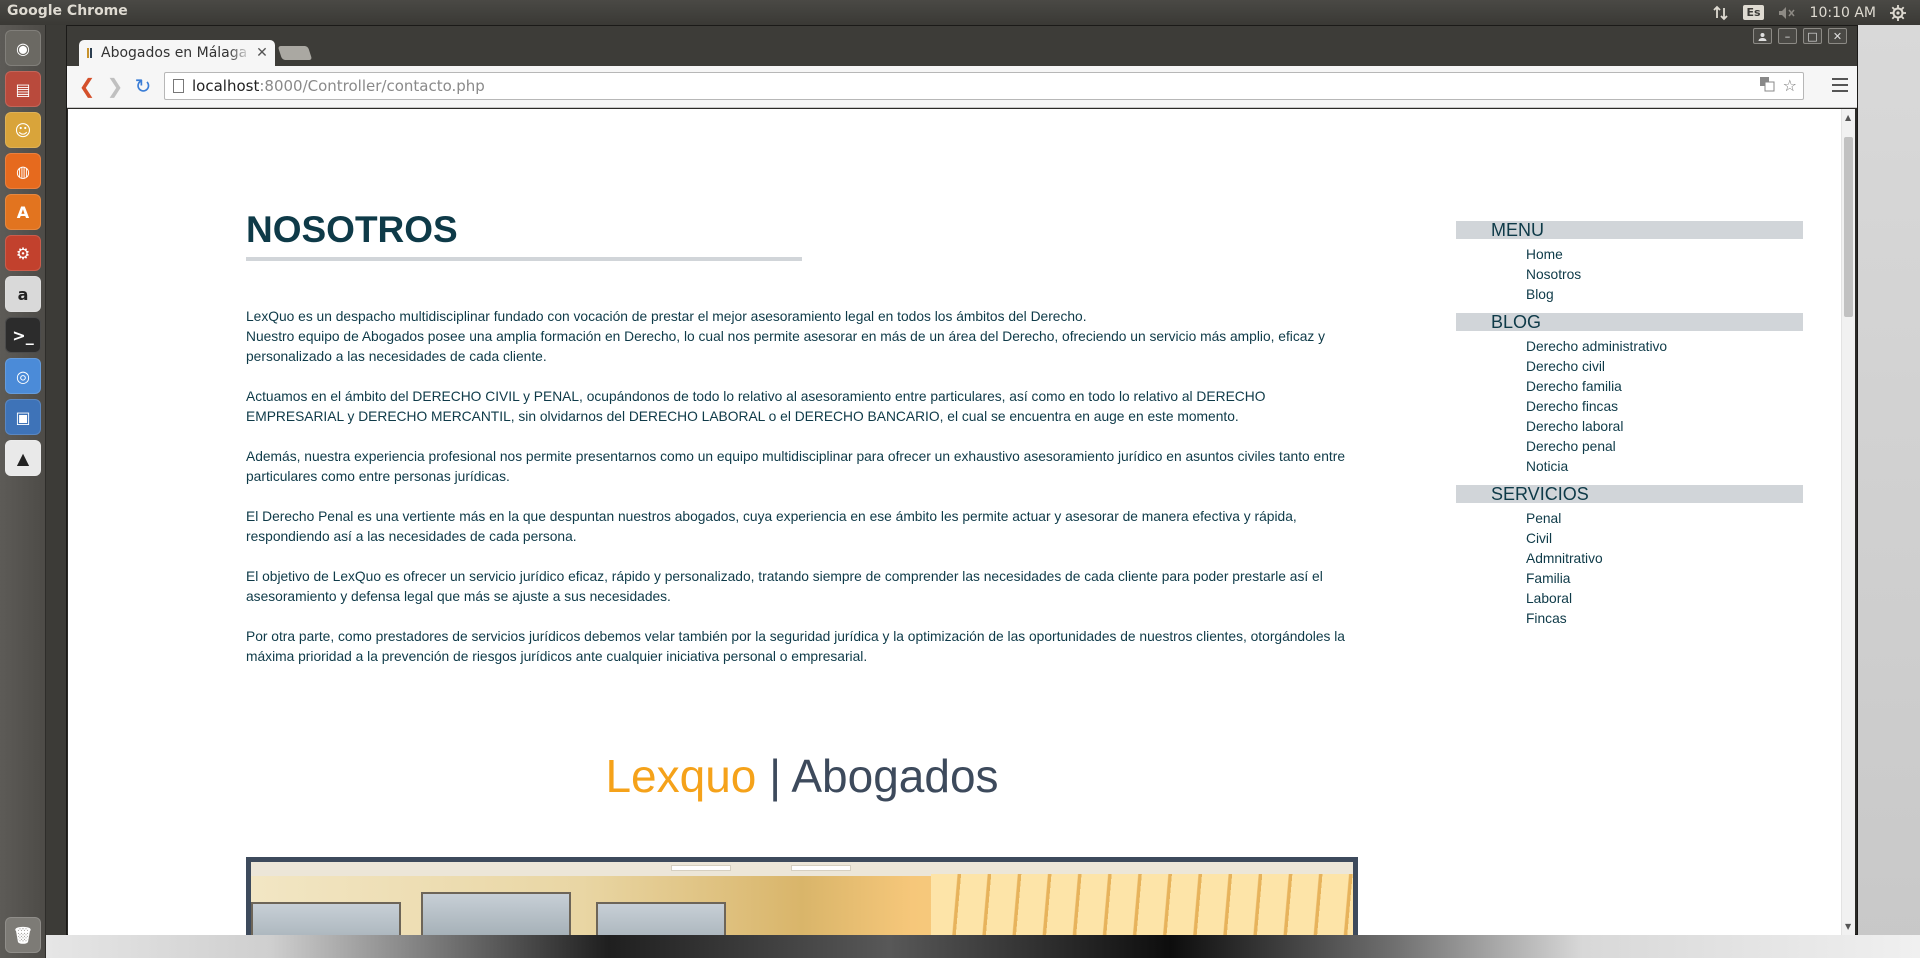 Image resolution: width=1920 pixels, height=958 pixels. I want to click on sidebar-link-derecho-penal: Derecho penal, so click(1664, 447).